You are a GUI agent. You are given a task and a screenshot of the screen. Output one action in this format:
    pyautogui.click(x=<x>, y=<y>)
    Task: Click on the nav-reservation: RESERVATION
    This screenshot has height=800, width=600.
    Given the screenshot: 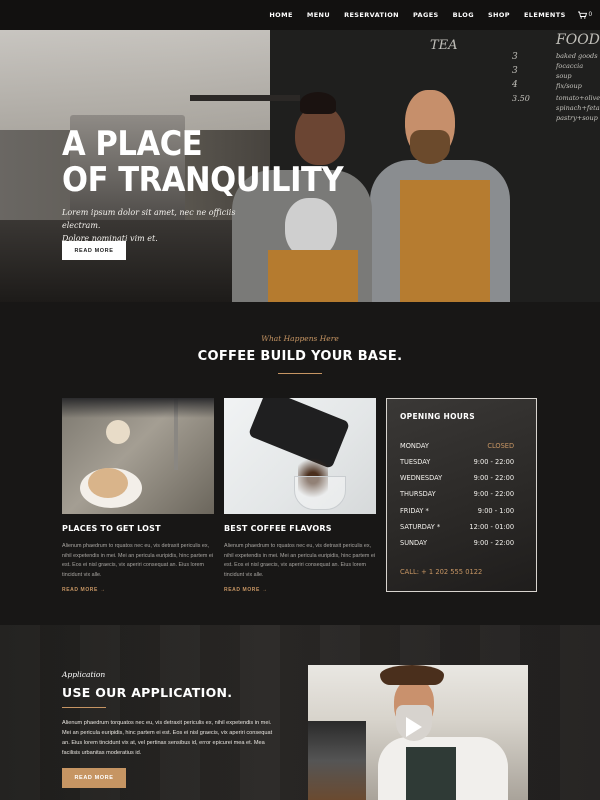 What is the action you would take?
    pyautogui.click(x=371, y=15)
    